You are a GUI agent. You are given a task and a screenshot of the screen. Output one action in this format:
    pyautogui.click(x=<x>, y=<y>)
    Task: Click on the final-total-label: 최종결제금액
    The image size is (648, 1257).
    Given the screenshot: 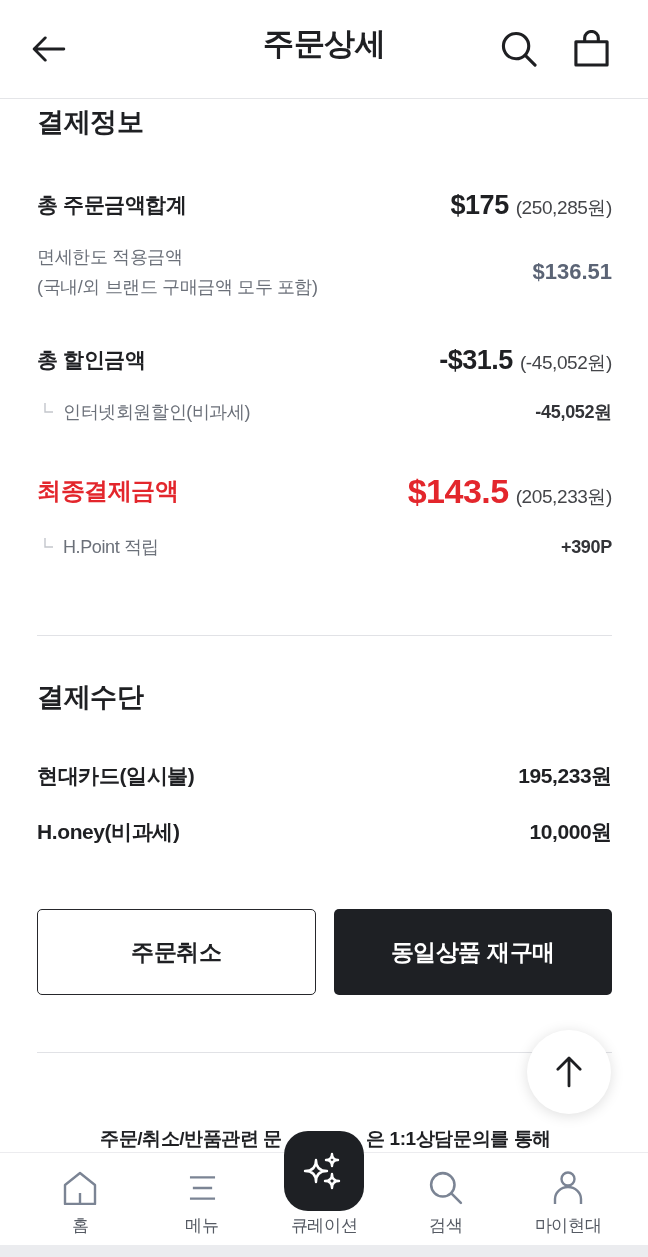 What is the action you would take?
    pyautogui.click(x=108, y=491)
    